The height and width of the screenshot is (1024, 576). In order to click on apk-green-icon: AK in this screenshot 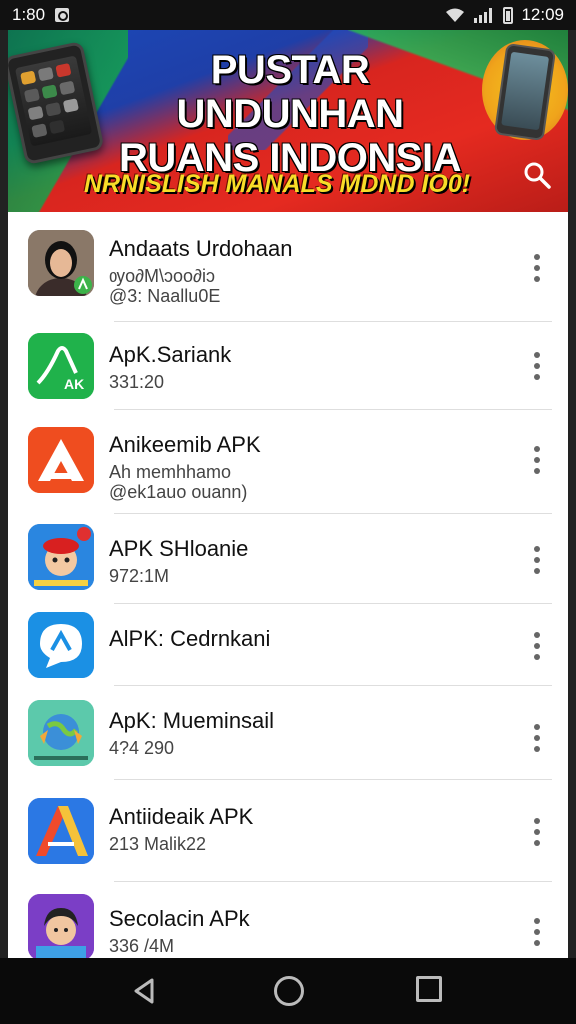, I will do `click(61, 366)`.